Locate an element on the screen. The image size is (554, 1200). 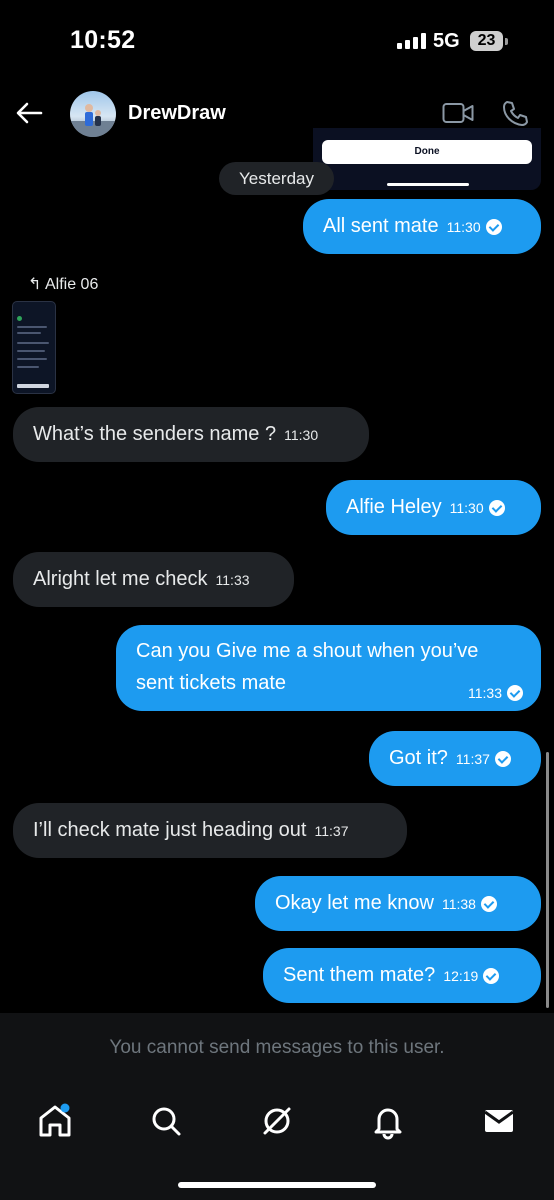
message-text: What’s the senders name ? is located at coordinates (155, 434).